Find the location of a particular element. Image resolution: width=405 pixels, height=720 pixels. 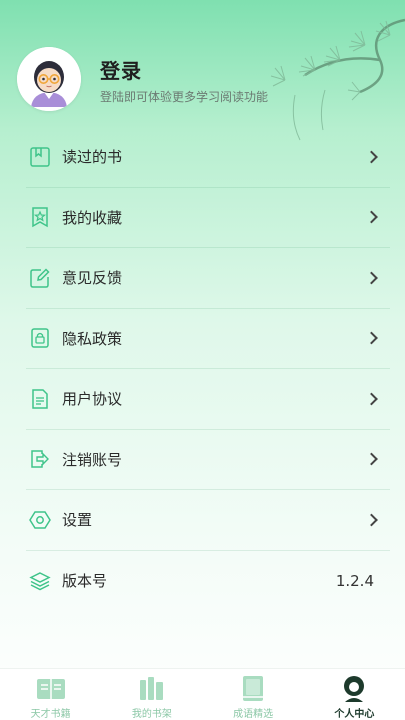

menu-item-privacy-policy: 隐私政策 is located at coordinates (208, 339).